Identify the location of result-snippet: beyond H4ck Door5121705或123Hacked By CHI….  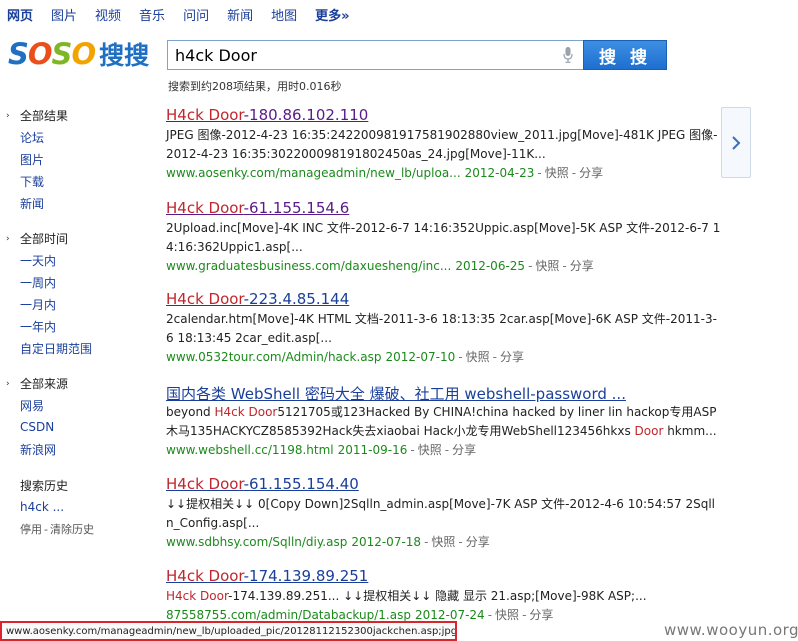
(441, 421).